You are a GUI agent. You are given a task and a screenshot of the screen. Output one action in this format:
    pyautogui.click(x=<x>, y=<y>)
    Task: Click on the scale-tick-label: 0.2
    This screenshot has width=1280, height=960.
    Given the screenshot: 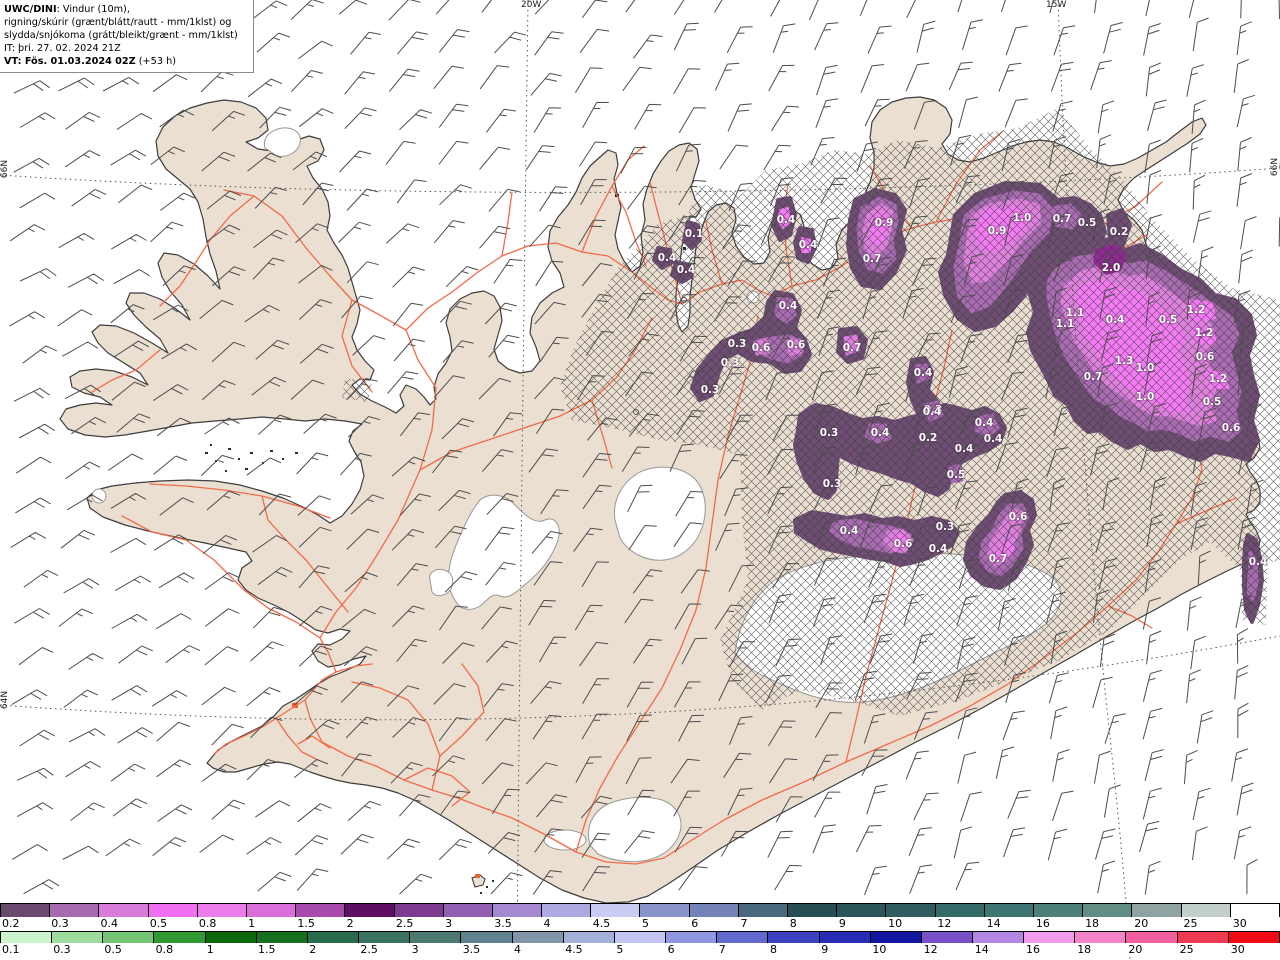 What is the action you would take?
    pyautogui.click(x=11, y=923)
    